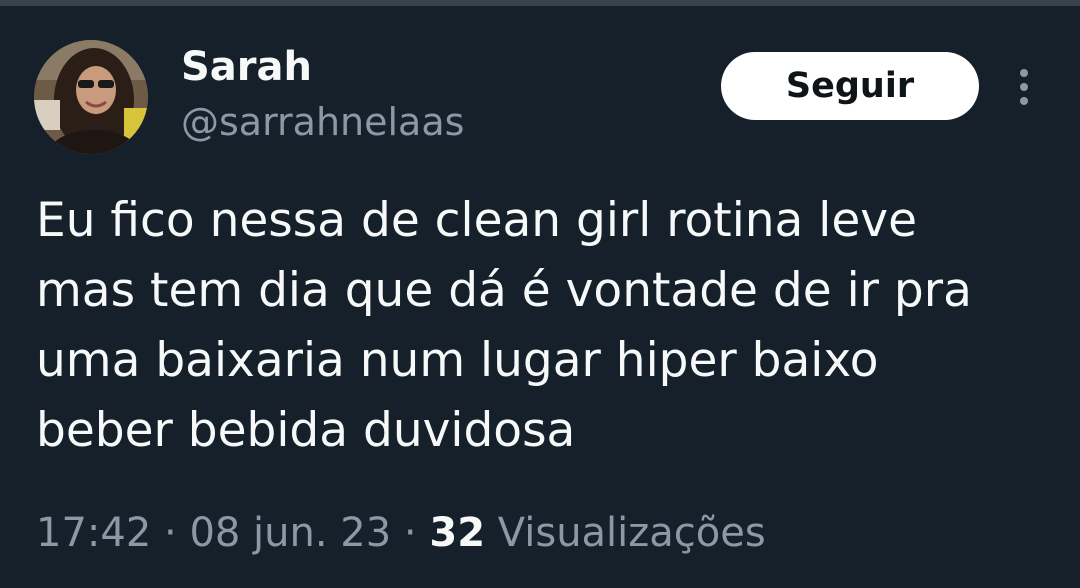 The width and height of the screenshot is (1080, 588). I want to click on tweet-text-line: mas tem dia que dá é vontade de ir pra, so click(504, 290).